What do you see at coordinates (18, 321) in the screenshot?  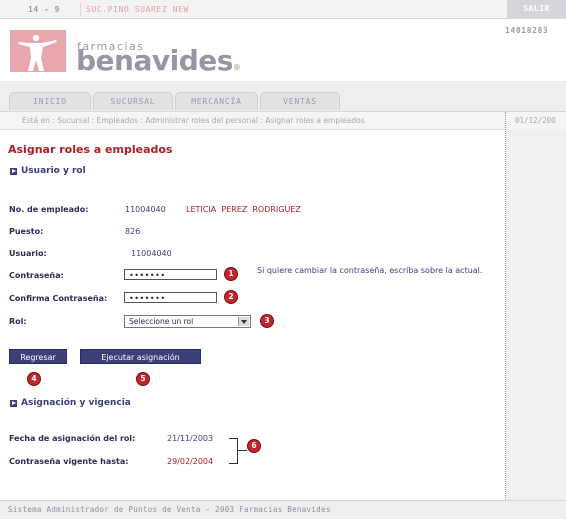 I see `role-label: Rol:` at bounding box center [18, 321].